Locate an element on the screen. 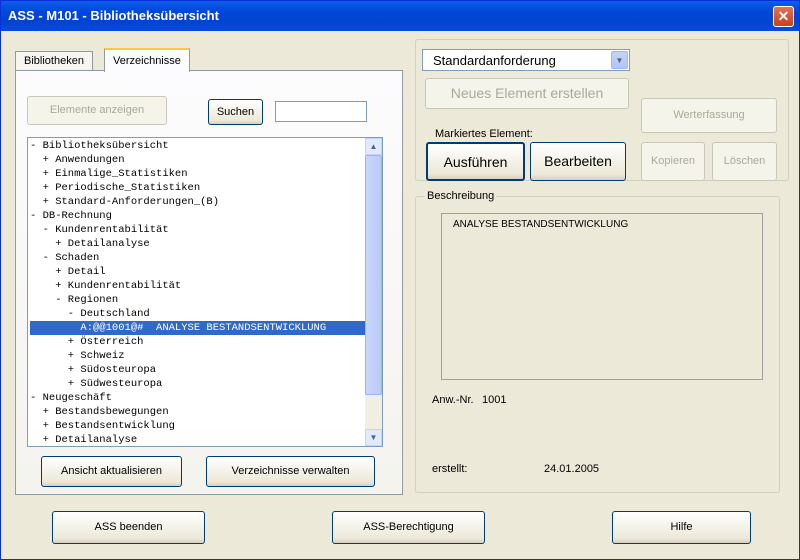  tree-item: - Deutschland is located at coordinates (198, 314).